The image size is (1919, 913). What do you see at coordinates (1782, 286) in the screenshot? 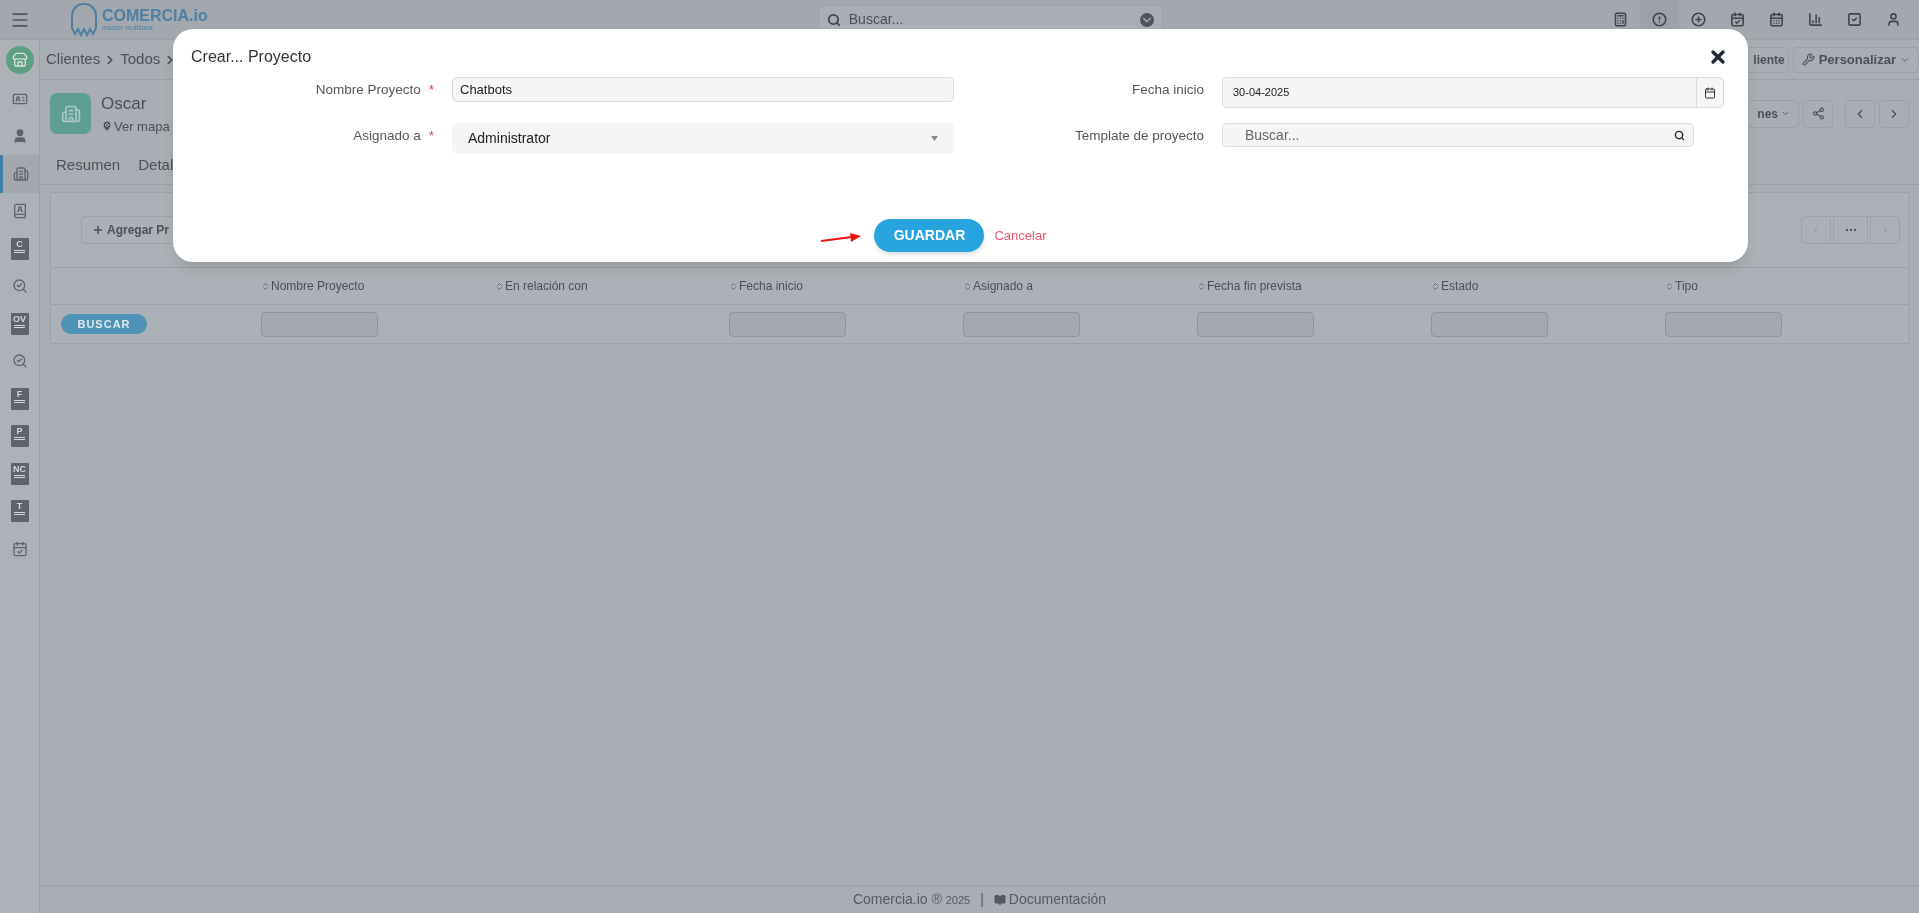
I see `column-header: Tipo` at bounding box center [1782, 286].